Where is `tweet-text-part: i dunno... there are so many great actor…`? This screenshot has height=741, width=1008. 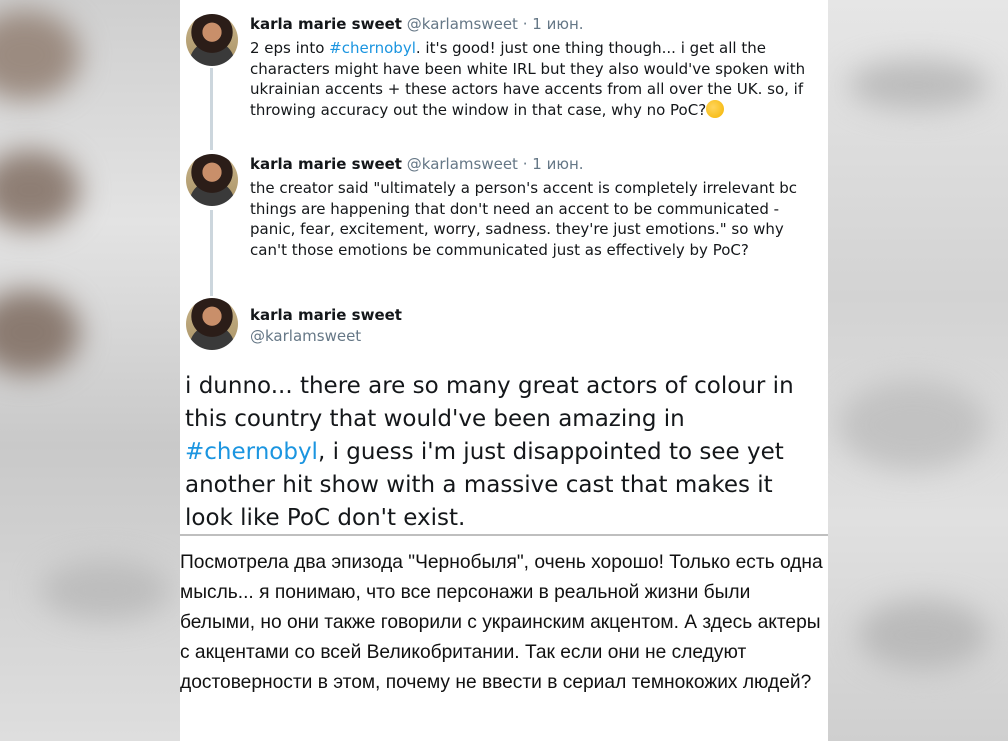 tweet-text-part: i dunno... there are so many great actor… is located at coordinates (489, 402).